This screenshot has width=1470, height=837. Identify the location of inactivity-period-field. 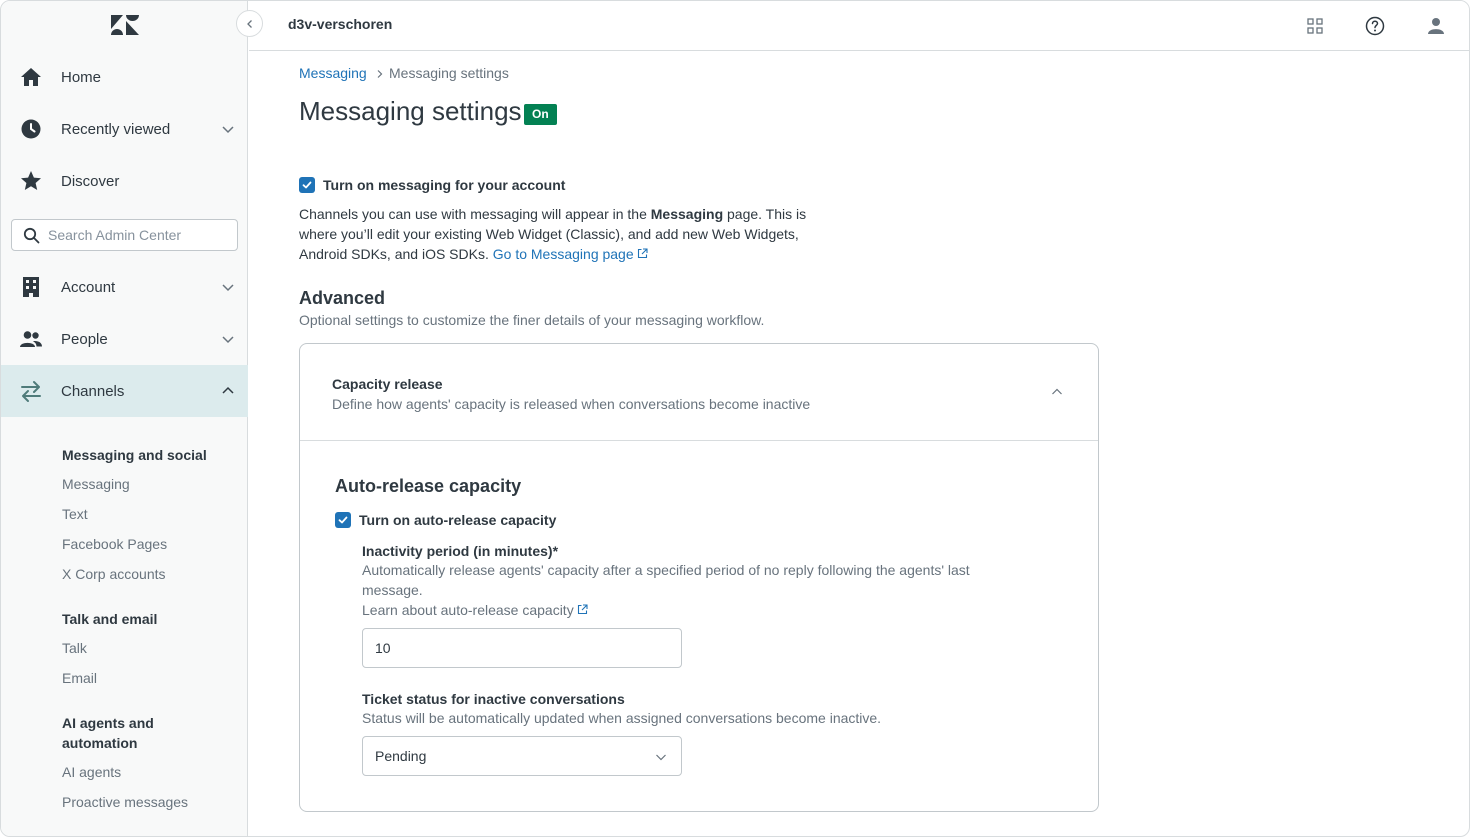
(522, 648).